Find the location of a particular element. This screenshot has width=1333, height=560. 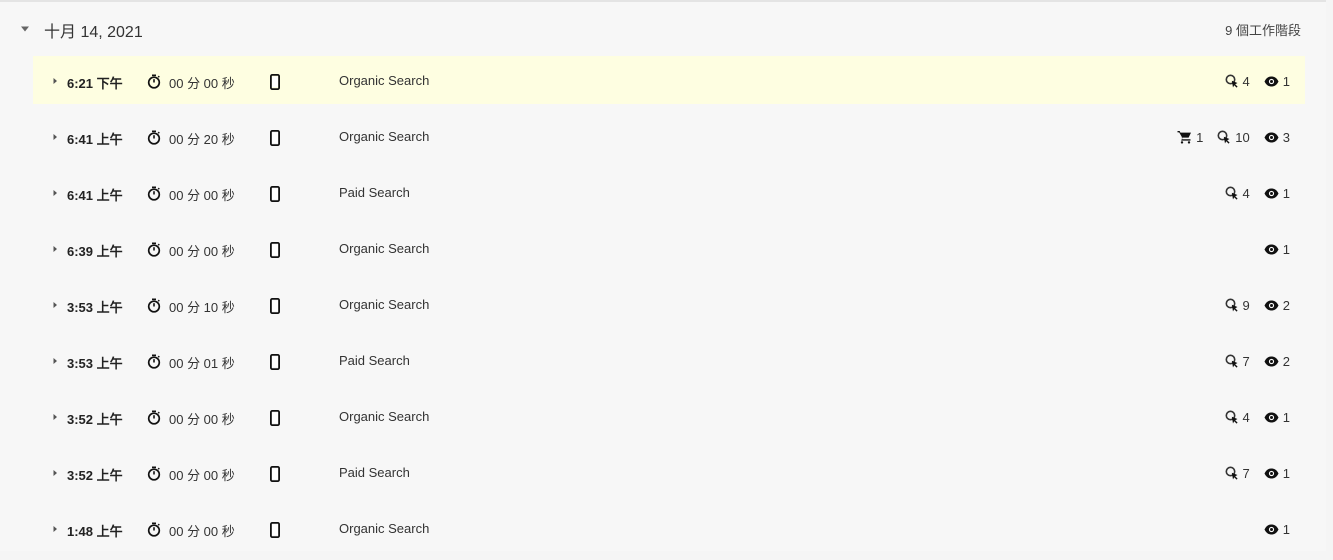

session-row: 3:53 上午 00 分 01 秒 Paid Search 72 is located at coordinates (669, 364).